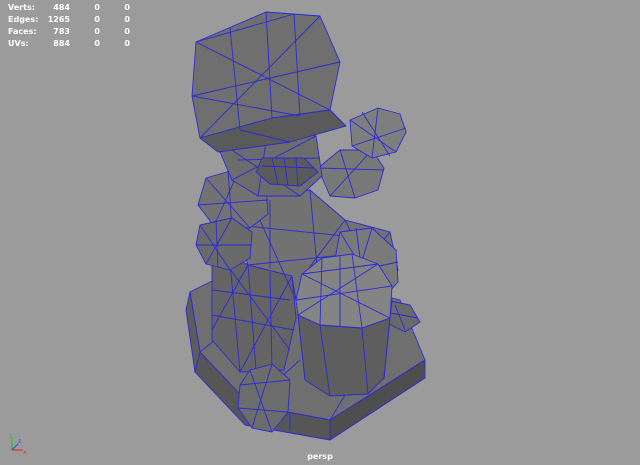 The width and height of the screenshot is (640, 465). I want to click on left-elbow, so click(224, 244).